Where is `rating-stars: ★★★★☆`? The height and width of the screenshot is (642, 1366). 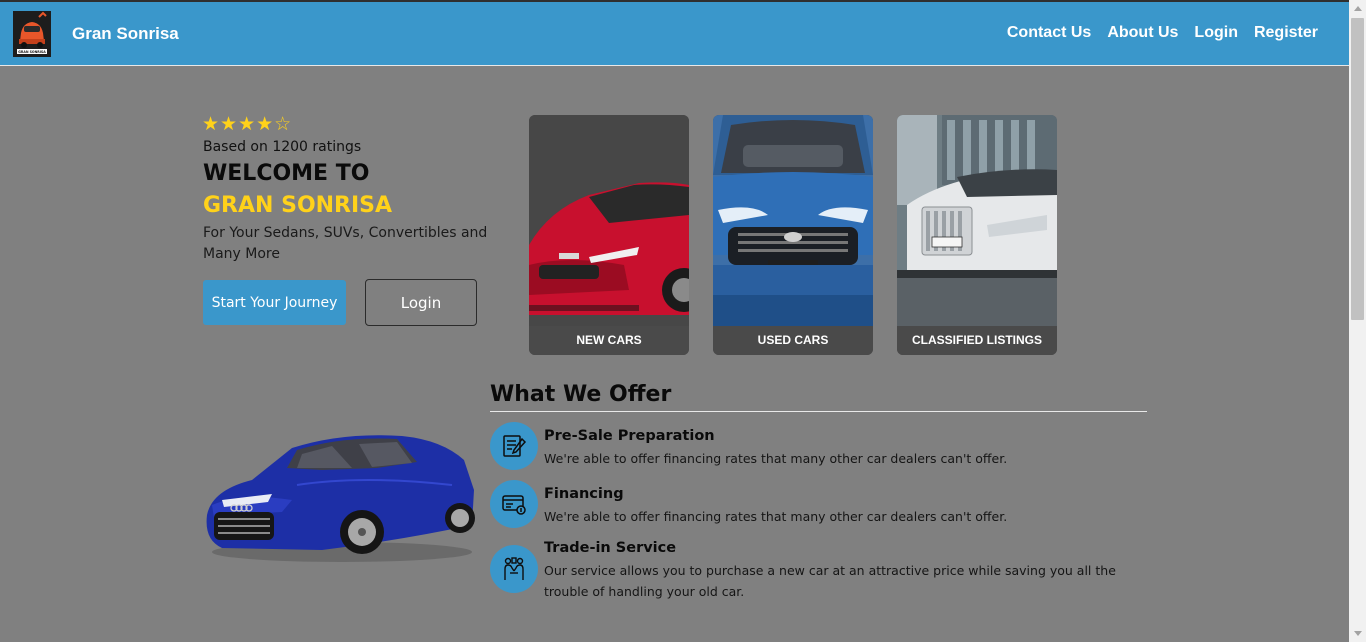
rating-stars: ★★★★☆ is located at coordinates (247, 124).